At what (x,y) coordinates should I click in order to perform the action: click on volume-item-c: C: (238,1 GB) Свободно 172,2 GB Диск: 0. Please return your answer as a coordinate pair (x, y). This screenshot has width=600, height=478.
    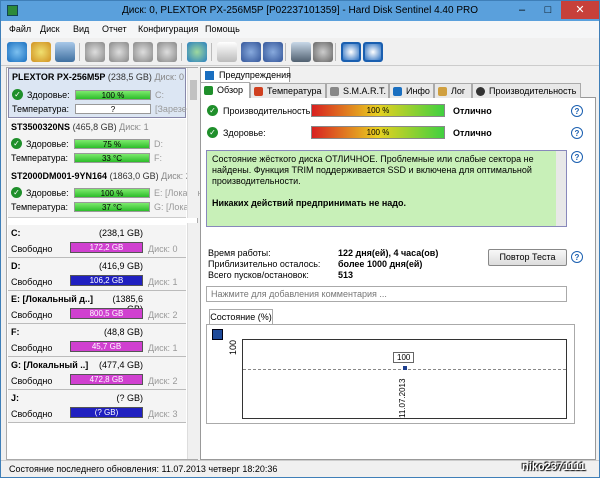
    Looking at the image, I should click on (97, 241).